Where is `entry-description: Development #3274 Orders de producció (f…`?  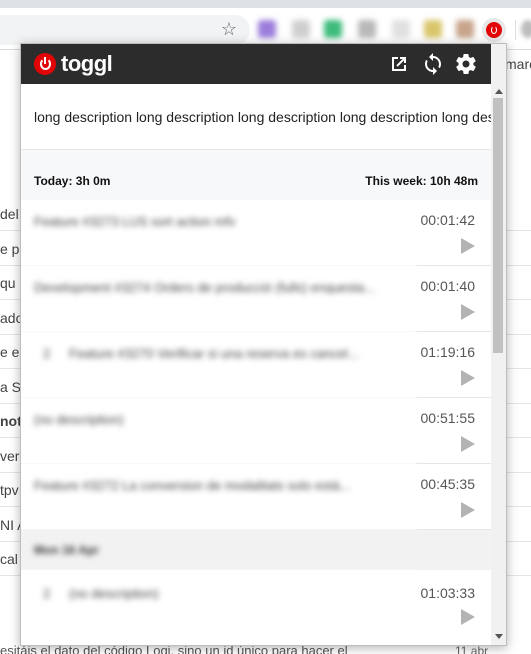 entry-description: Development #3274 Orders de producció (f… is located at coordinates (205, 287).